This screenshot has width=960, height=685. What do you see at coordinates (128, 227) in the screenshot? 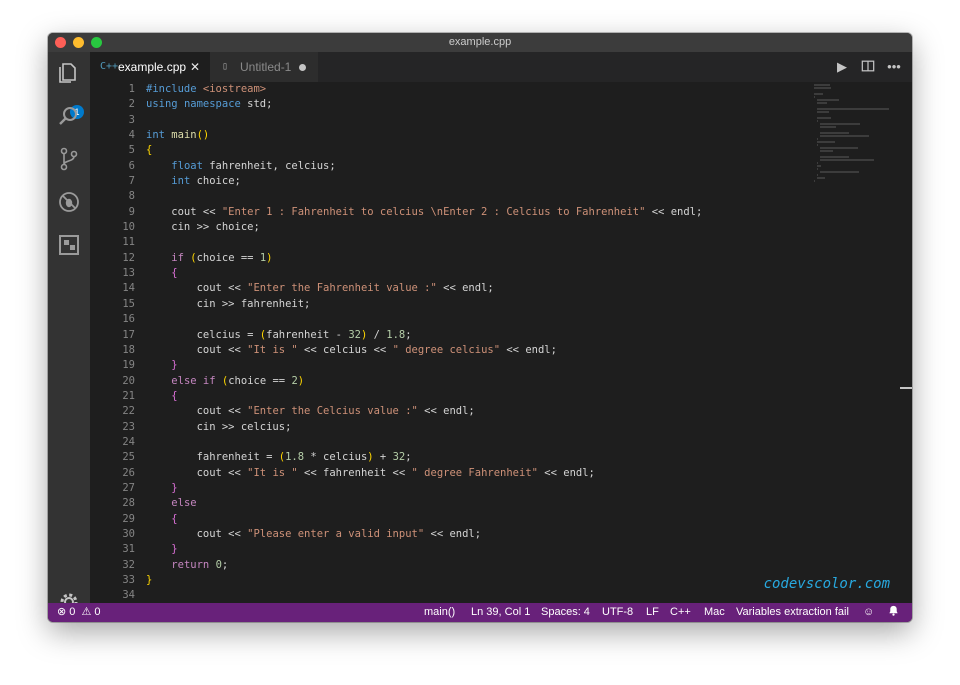
I see `line-number: 10` at bounding box center [128, 227].